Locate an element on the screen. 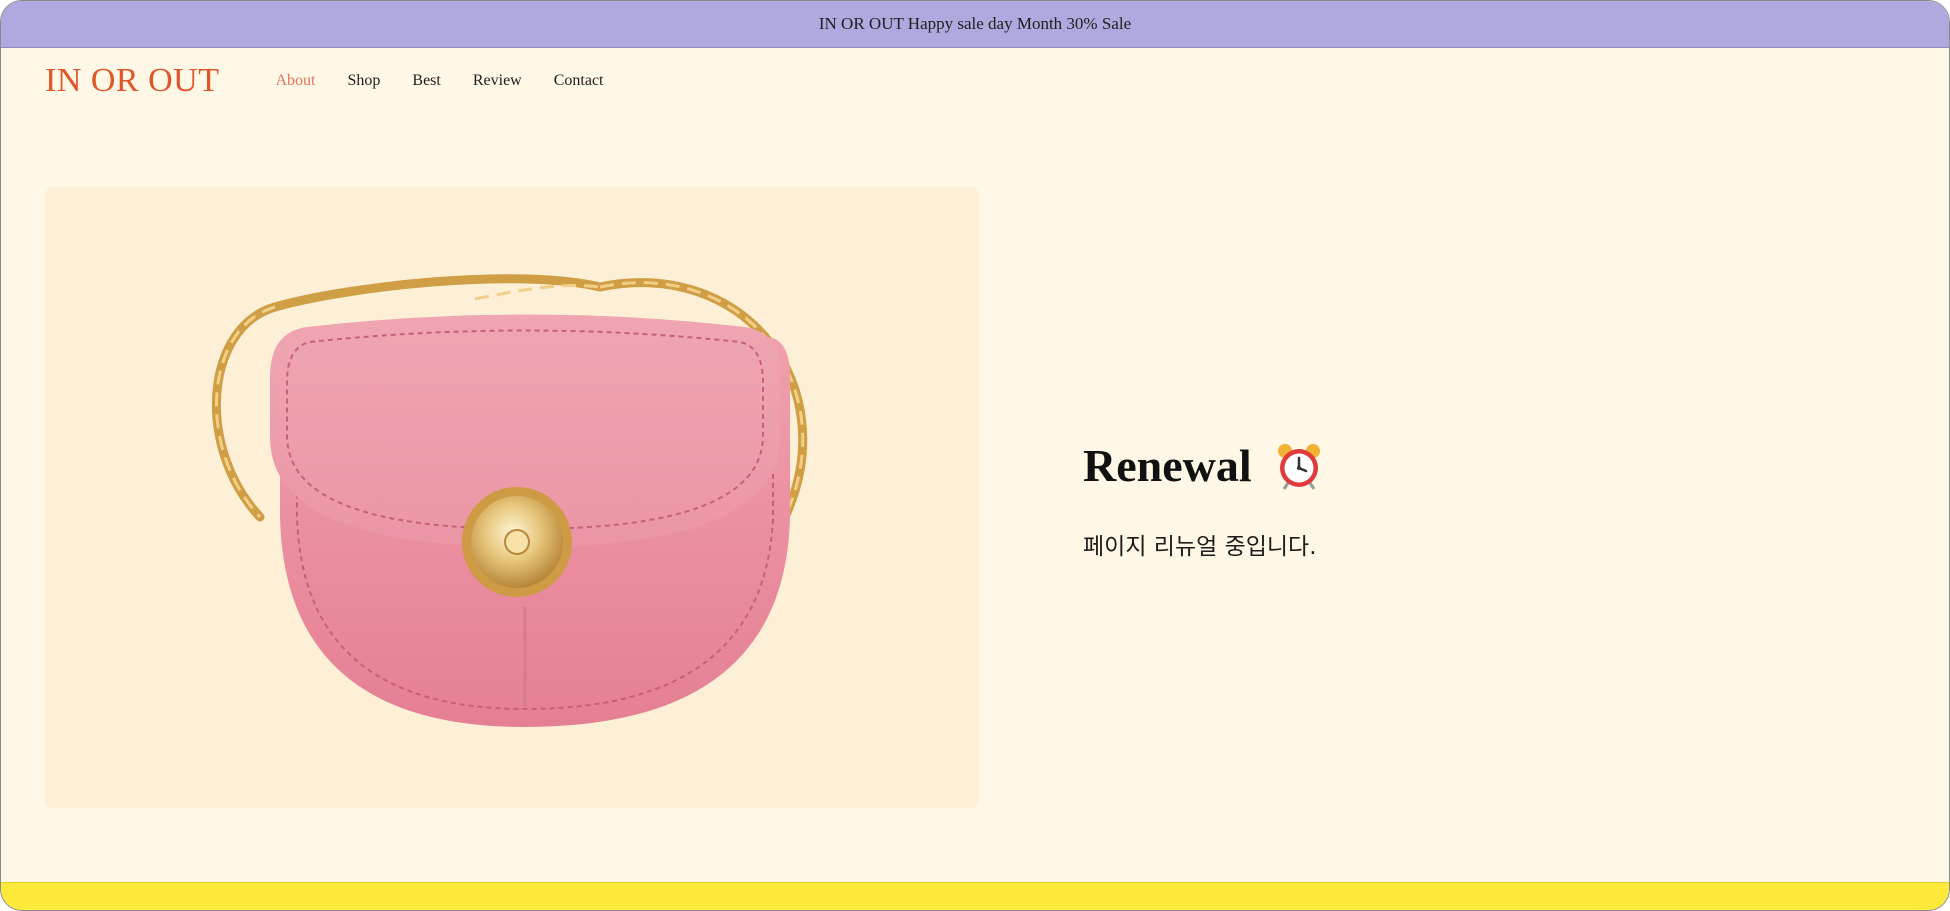  renewal-heading: Renewal is located at coordinates (1202, 465).